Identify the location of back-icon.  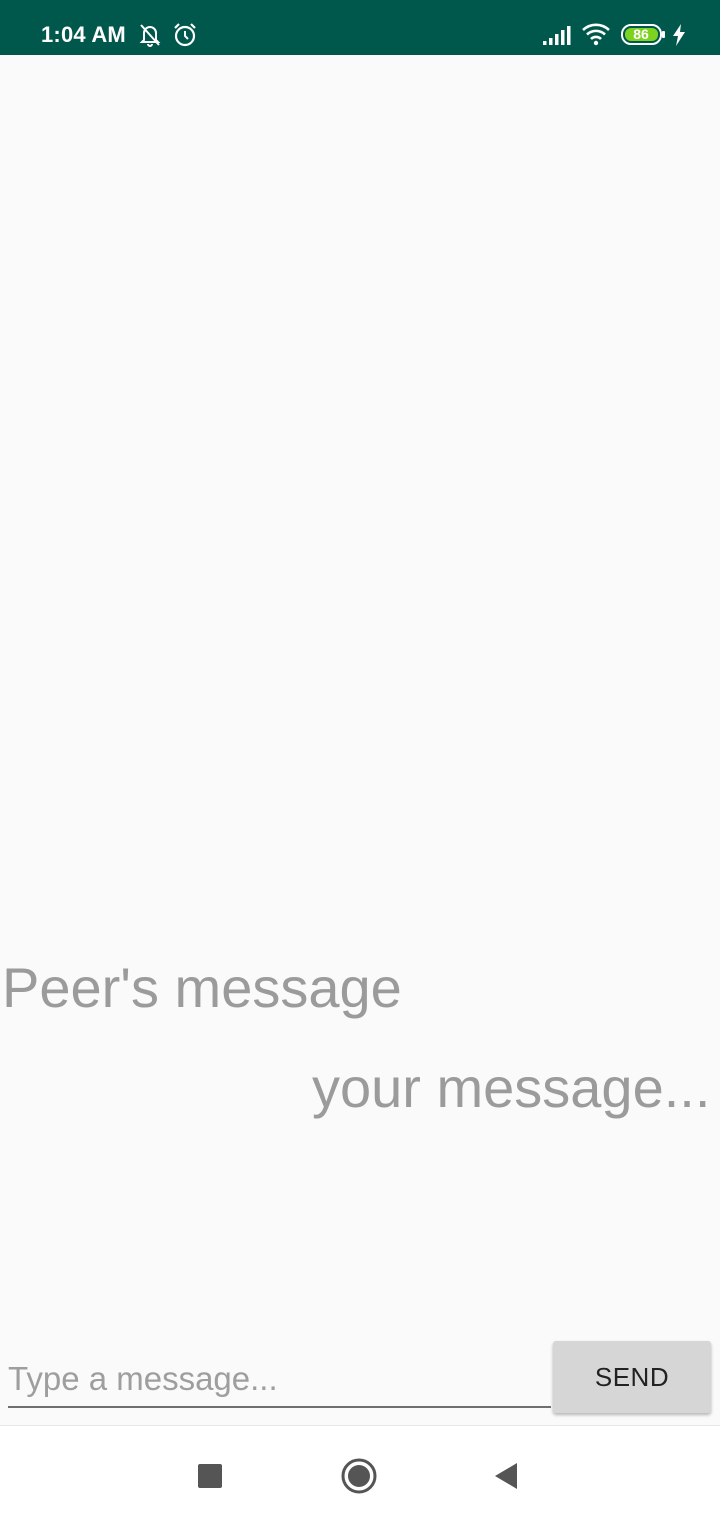
(506, 1476).